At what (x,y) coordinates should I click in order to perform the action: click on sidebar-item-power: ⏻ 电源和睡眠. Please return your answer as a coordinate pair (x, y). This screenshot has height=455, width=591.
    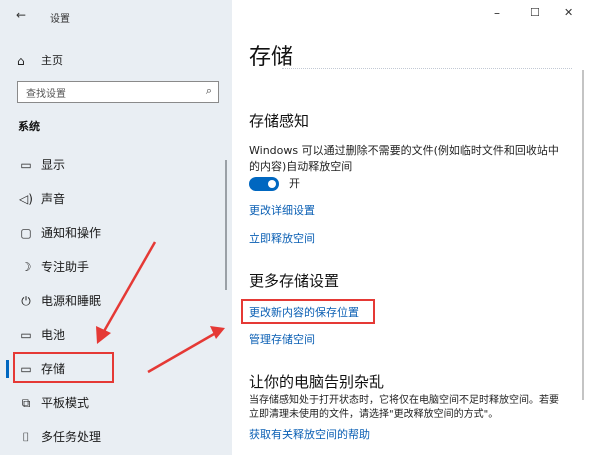
    Looking at the image, I should click on (116, 301).